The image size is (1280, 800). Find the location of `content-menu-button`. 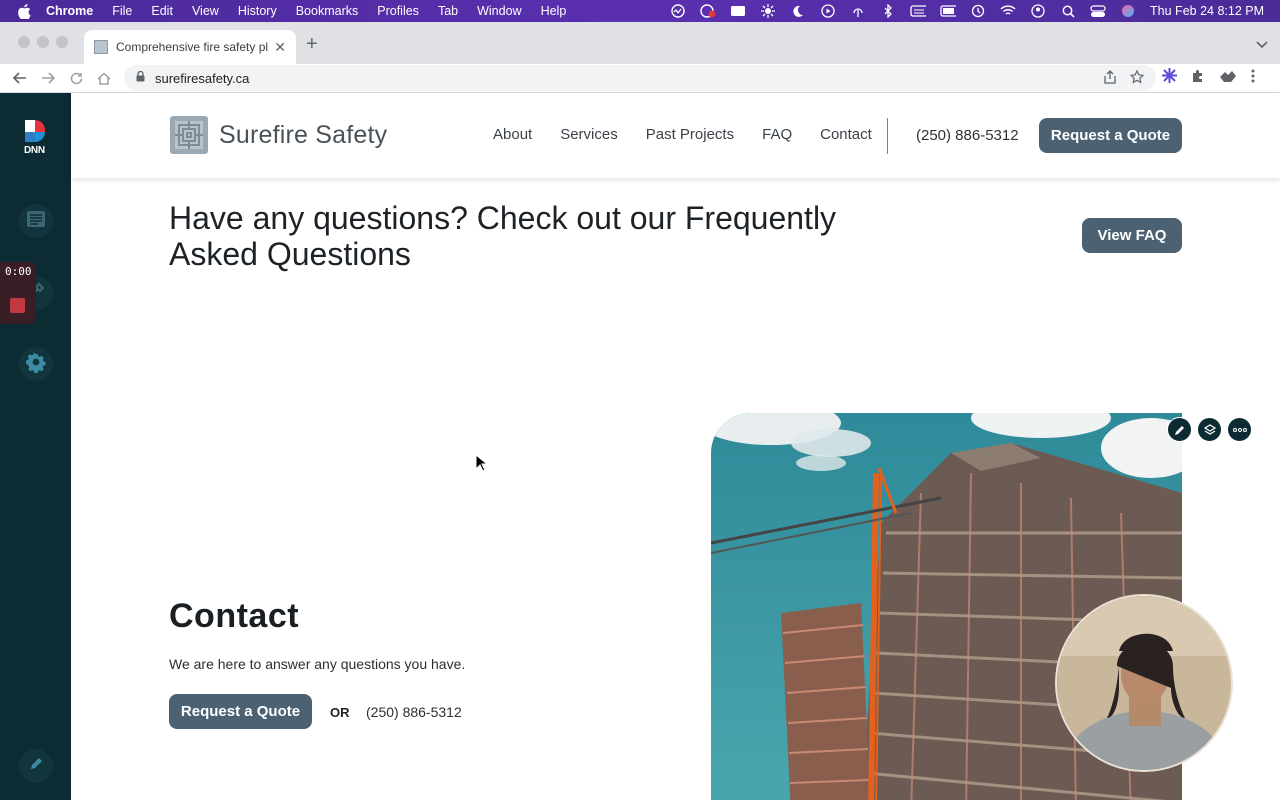

content-menu-button is located at coordinates (36, 221).